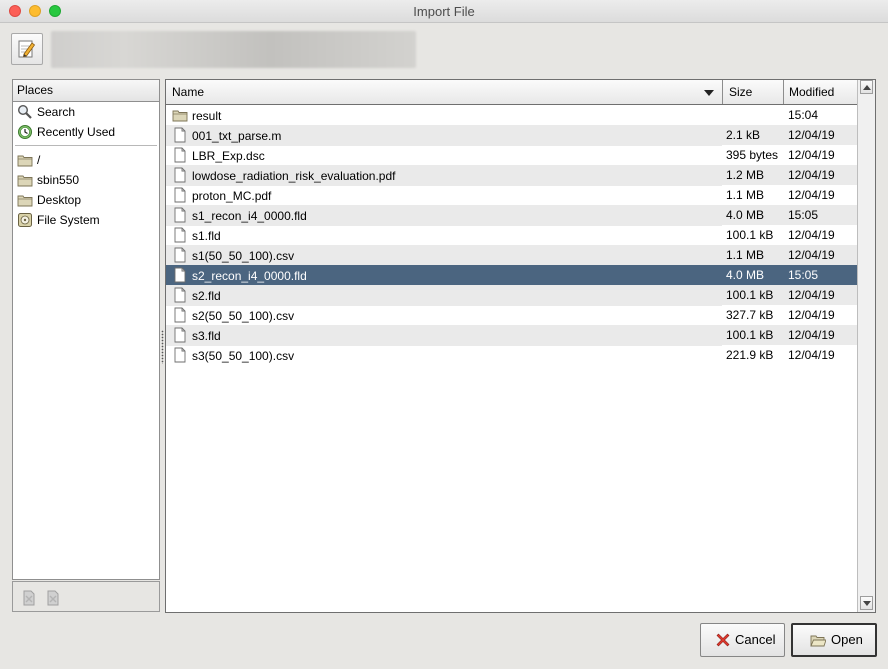  What do you see at coordinates (820, 275) in the screenshot?
I see `file-modified: 15:05` at bounding box center [820, 275].